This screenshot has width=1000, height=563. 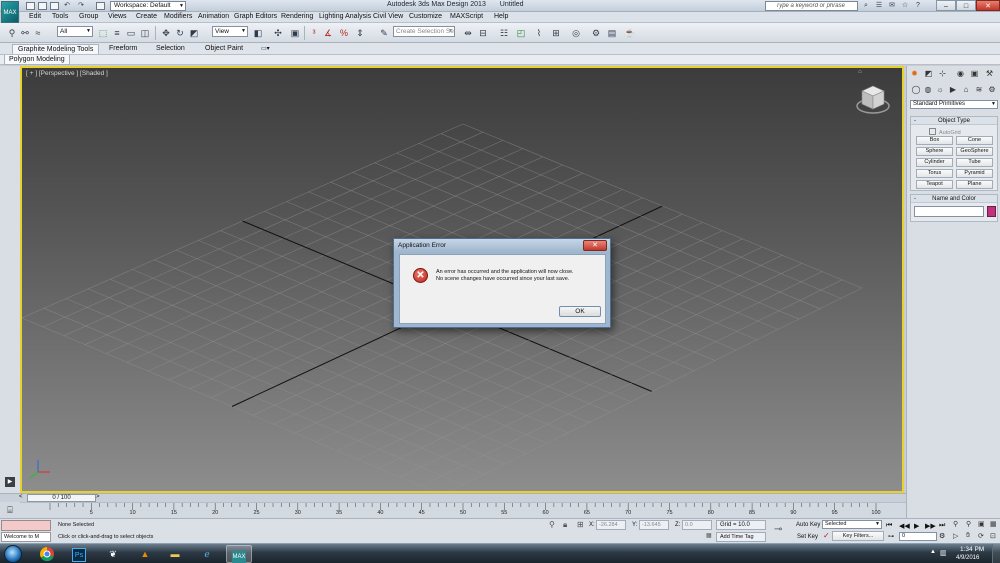 What do you see at coordinates (904, 526) in the screenshot?
I see `previous-key-icon: ◀◀` at bounding box center [904, 526].